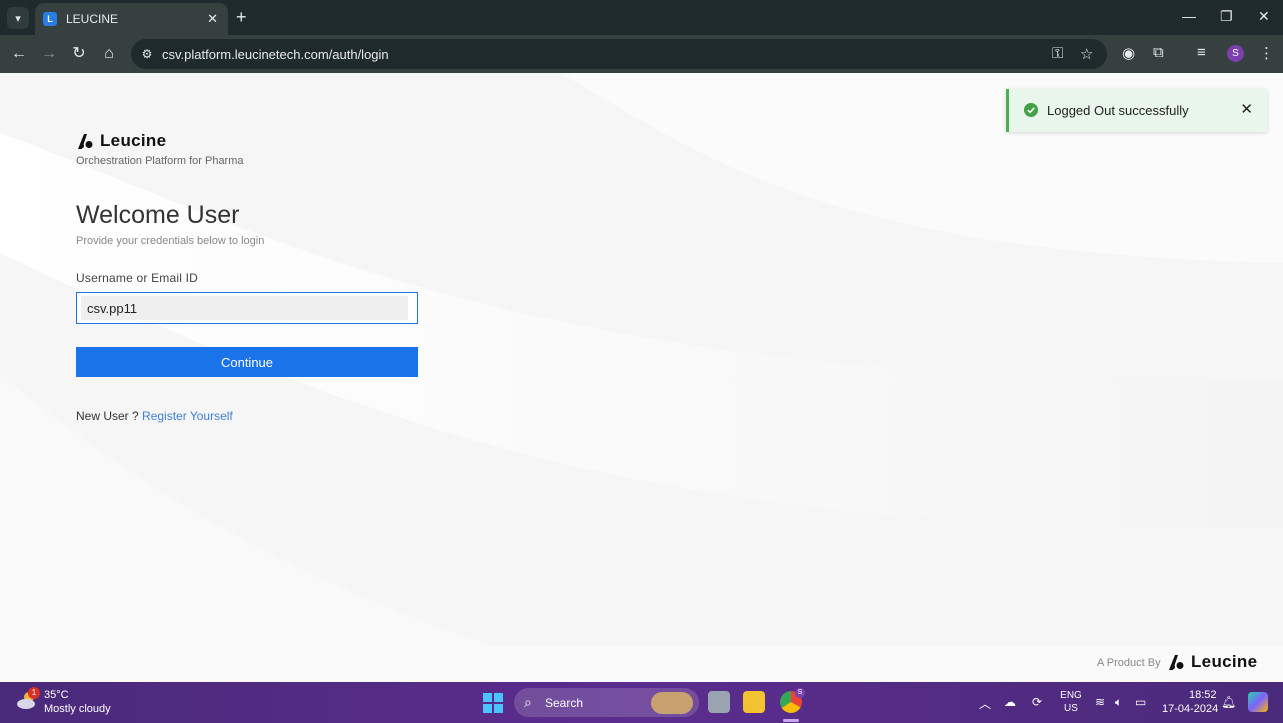 The width and height of the screenshot is (1283, 723). What do you see at coordinates (1266, 53) in the screenshot?
I see `browser-menu-icon: ⋮` at bounding box center [1266, 53].